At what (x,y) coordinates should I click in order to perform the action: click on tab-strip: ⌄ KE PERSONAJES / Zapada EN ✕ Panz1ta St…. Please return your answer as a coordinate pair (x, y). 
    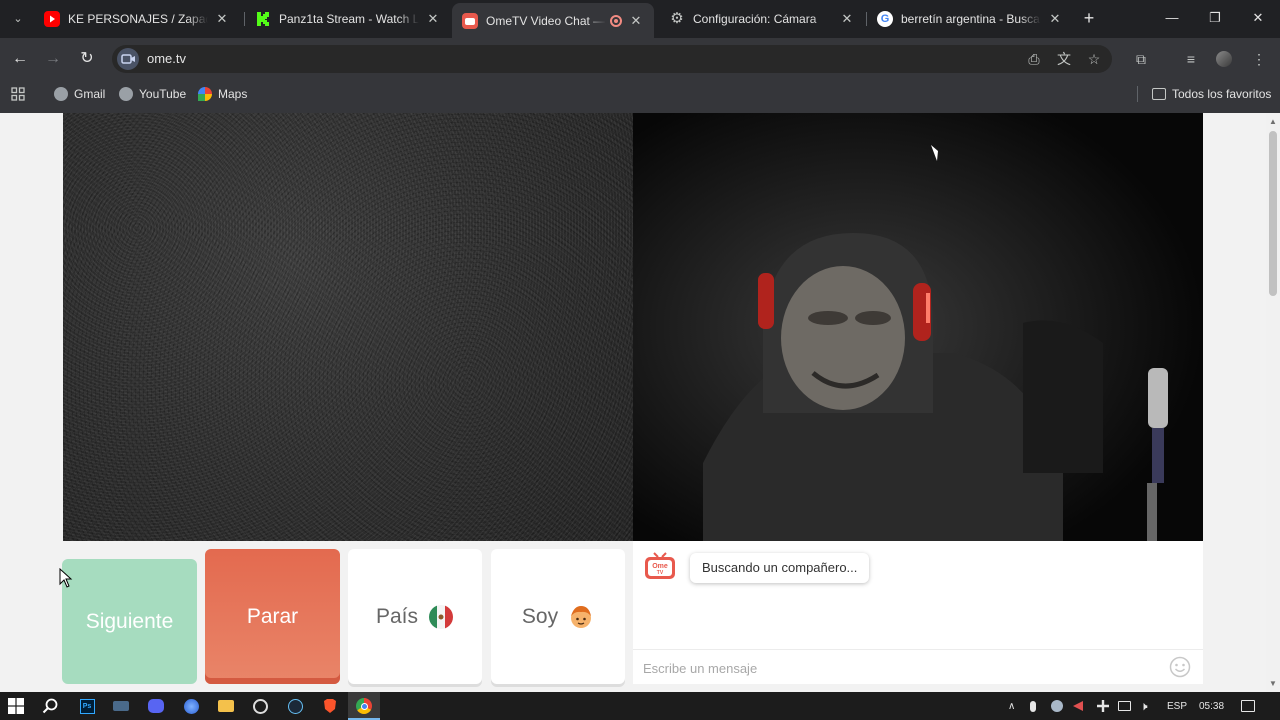
    Looking at the image, I should click on (640, 19).